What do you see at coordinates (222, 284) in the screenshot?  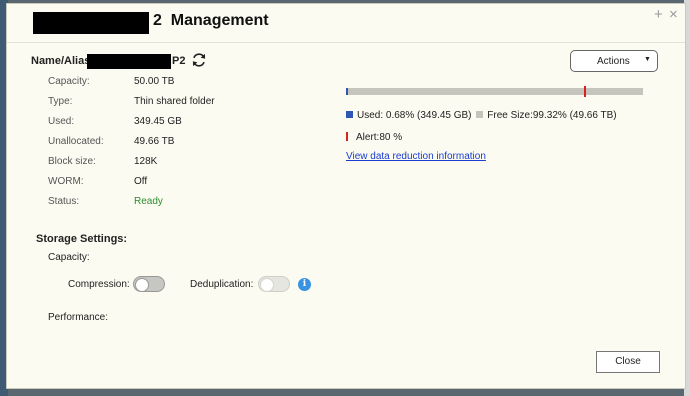 I see `deduplication-label: Deduplication:` at bounding box center [222, 284].